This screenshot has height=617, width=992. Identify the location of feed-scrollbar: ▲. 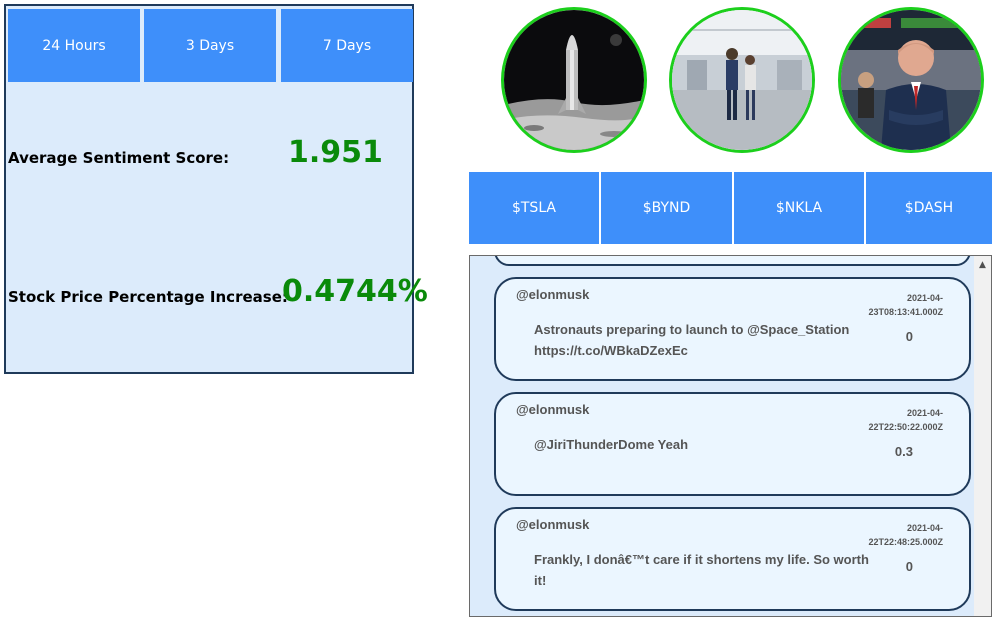
(982, 436).